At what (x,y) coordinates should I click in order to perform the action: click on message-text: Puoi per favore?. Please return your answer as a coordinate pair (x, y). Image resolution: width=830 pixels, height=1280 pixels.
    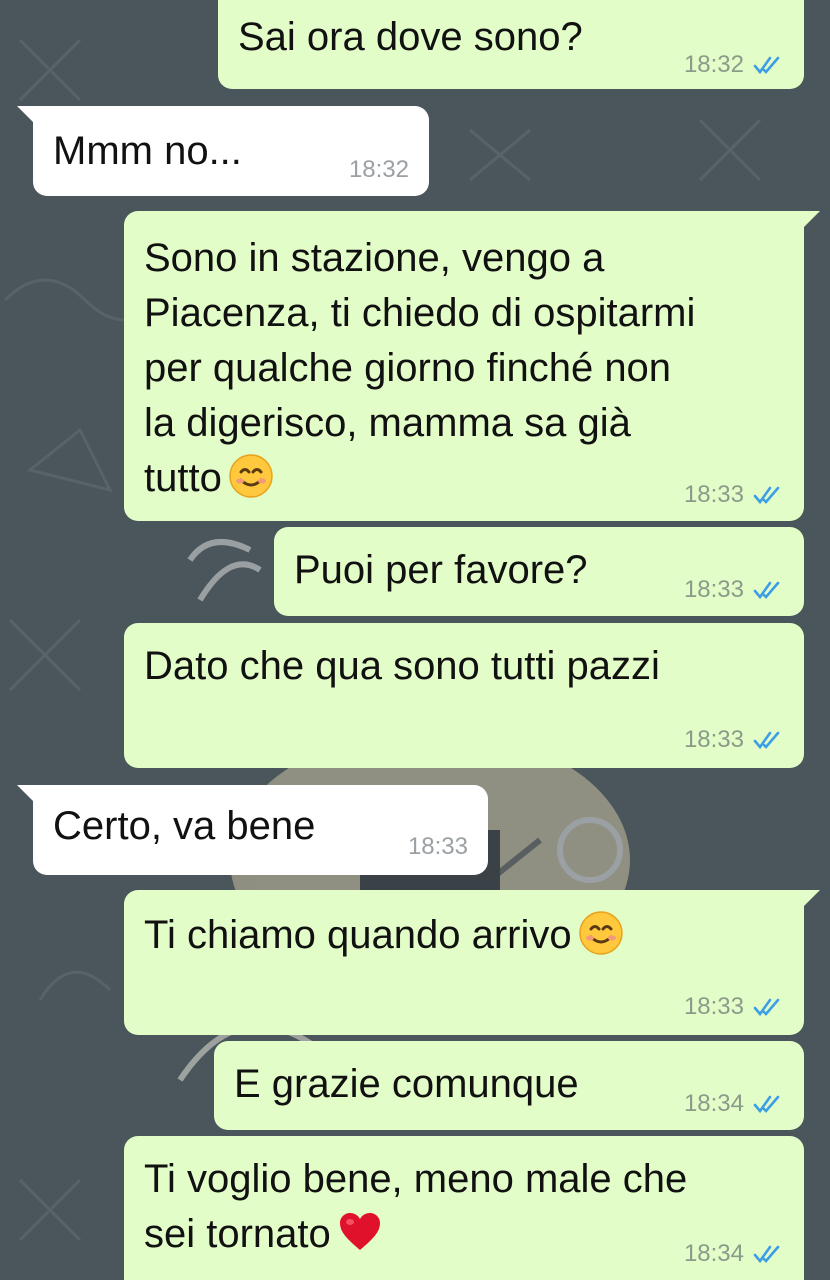
    Looking at the image, I should click on (441, 570).